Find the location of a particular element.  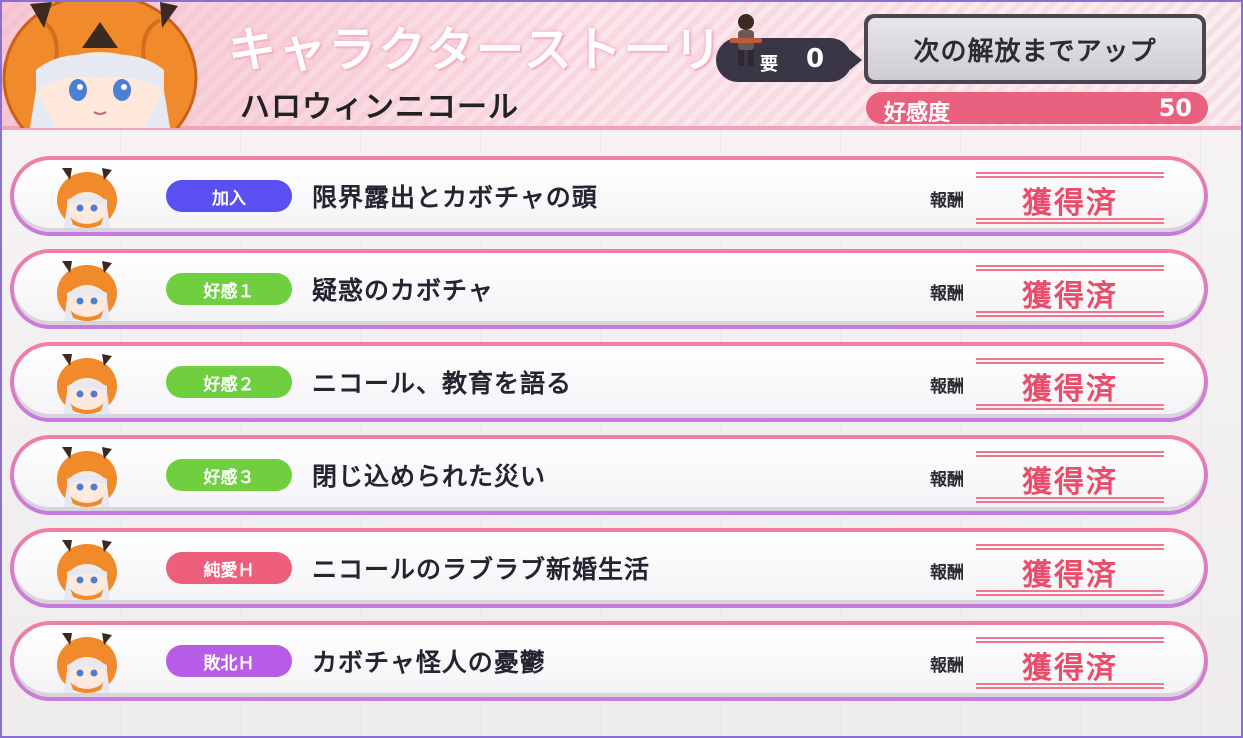

character-name: ハロウィンニコール is located at coordinates (379, 107).